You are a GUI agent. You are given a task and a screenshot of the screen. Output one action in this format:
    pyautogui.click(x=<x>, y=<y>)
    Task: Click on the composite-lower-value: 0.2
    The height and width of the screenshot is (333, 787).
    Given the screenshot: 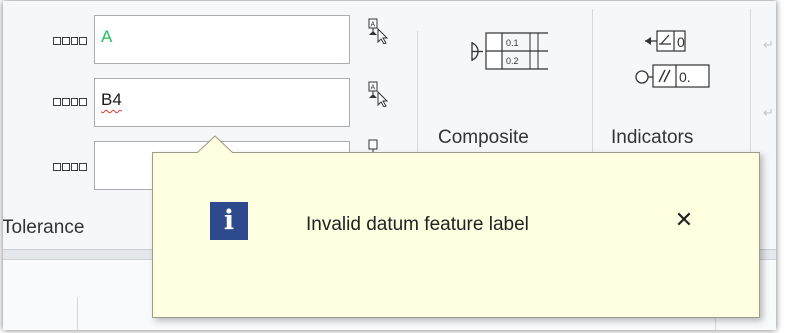 What is the action you would take?
    pyautogui.click(x=512, y=61)
    